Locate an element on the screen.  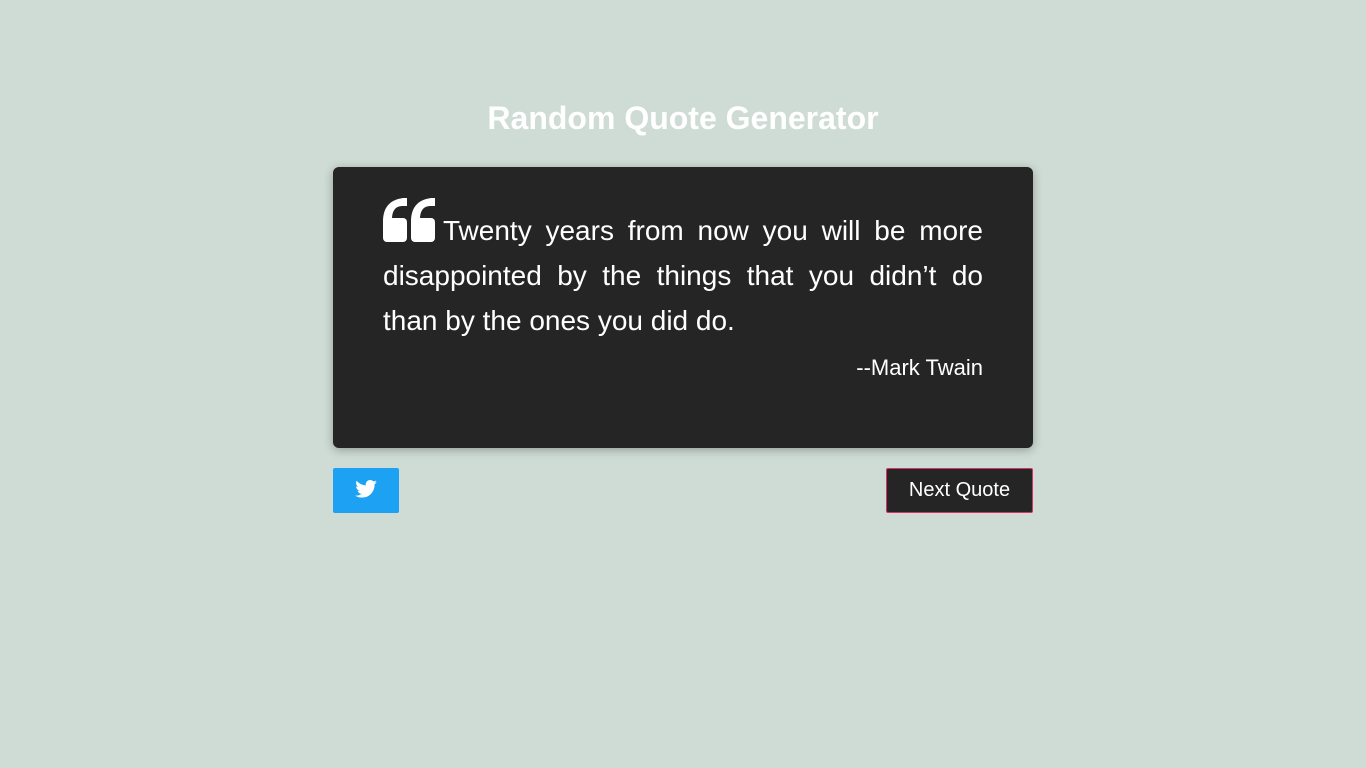
tweet-button is located at coordinates (366, 490).